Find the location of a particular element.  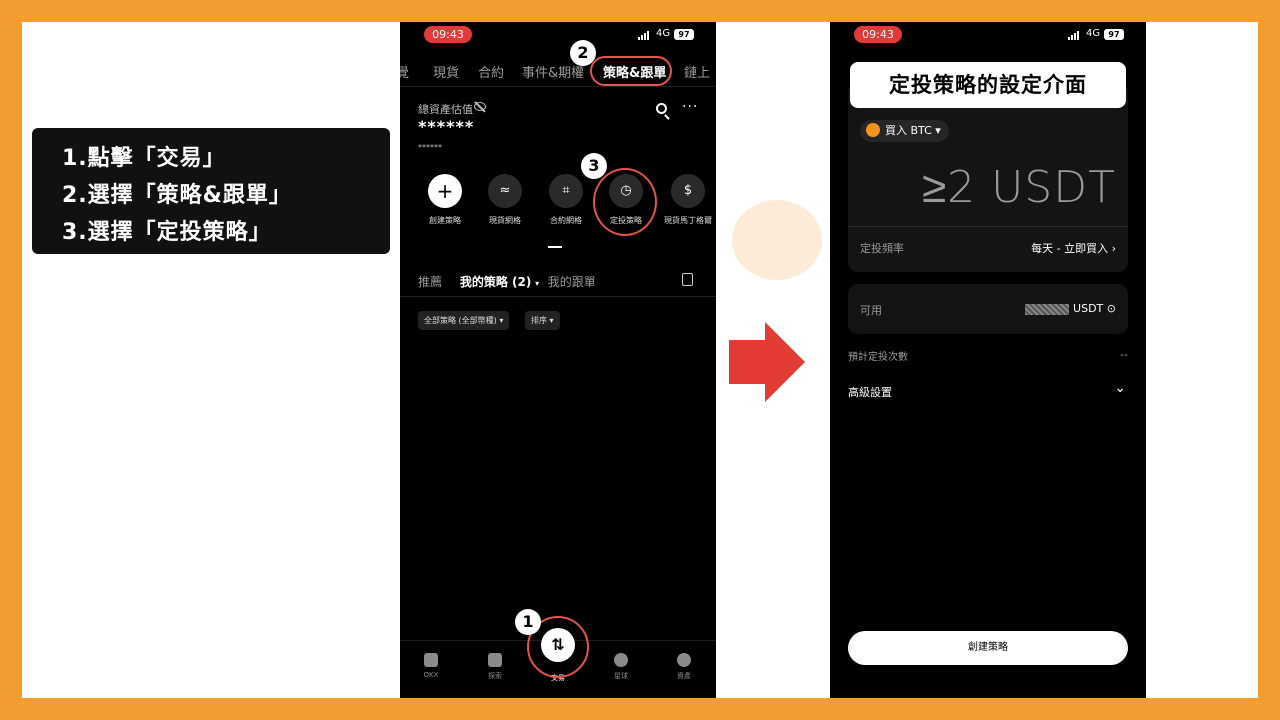

history-icon is located at coordinates (687, 279).